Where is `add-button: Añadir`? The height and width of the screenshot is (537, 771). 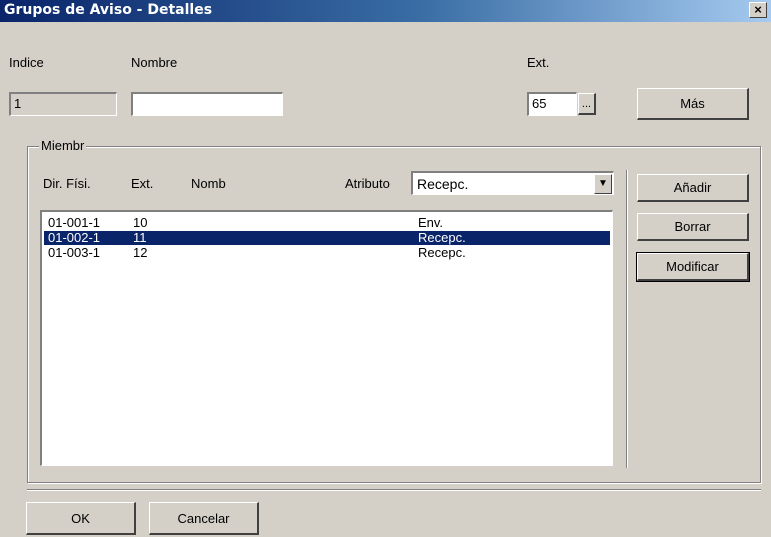
add-button: Añadir is located at coordinates (693, 188).